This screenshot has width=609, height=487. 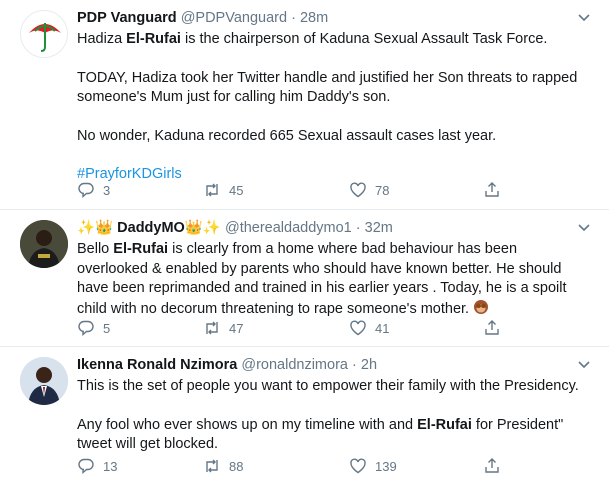 I want to click on author-name-text: DaddyMO, so click(x=149, y=228).